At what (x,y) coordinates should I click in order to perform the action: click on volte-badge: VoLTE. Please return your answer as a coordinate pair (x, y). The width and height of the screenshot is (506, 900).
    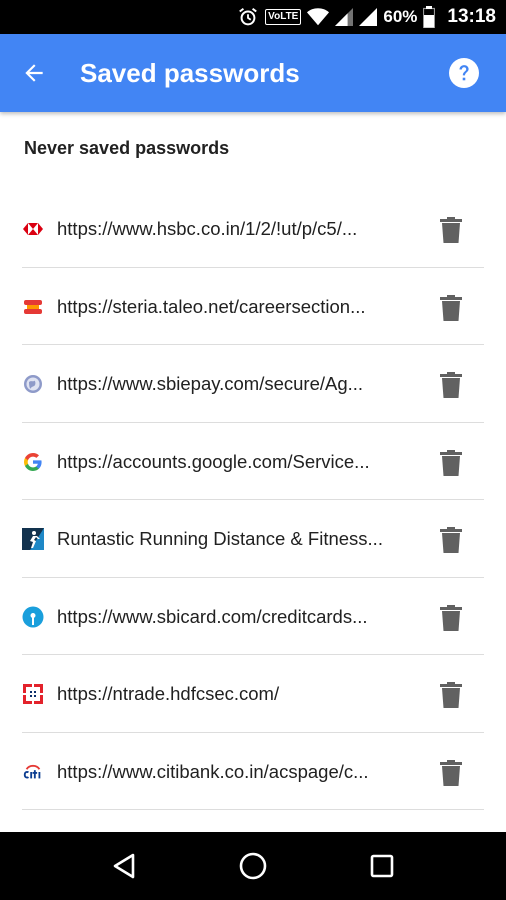
    Looking at the image, I should click on (283, 17).